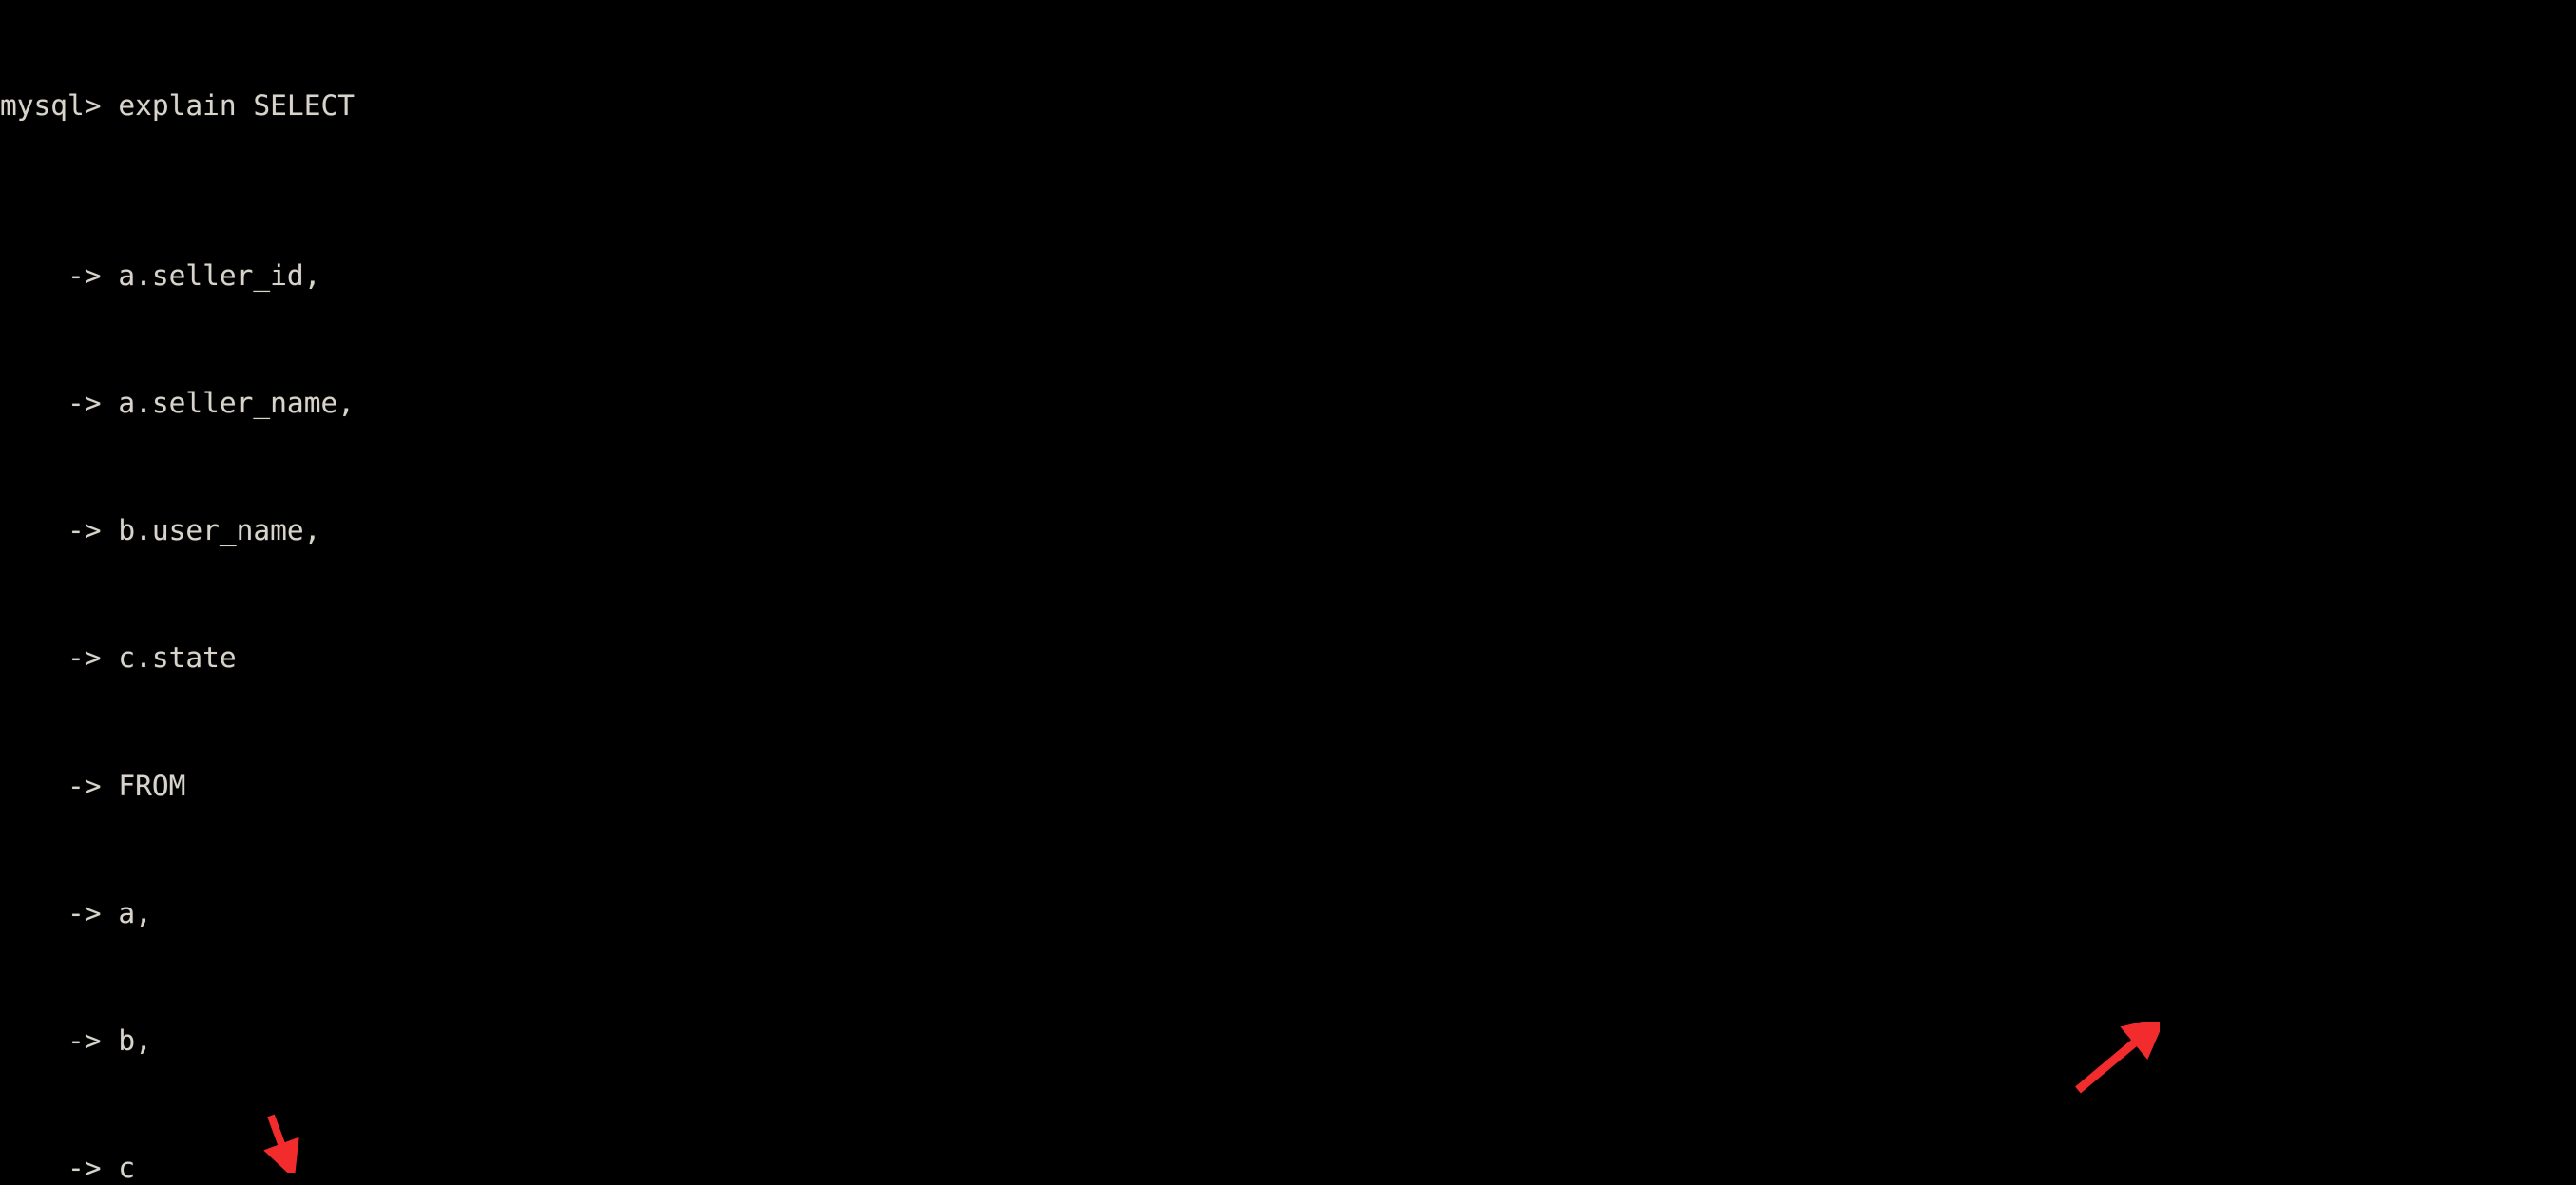  I want to click on query-line: -> a,, so click(76, 912).